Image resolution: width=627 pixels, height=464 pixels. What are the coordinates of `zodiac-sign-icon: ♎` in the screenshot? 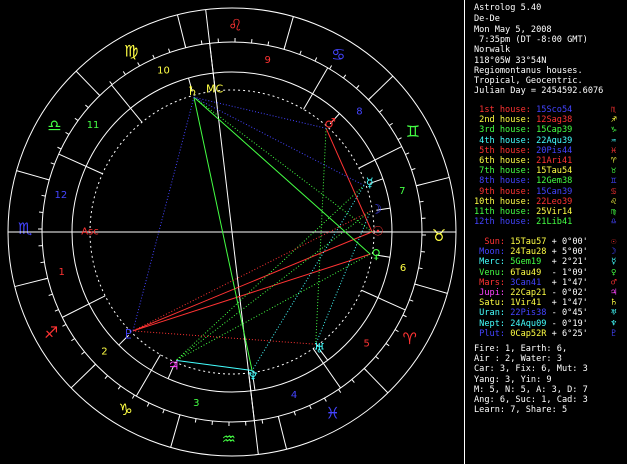 It's located at (54, 125).